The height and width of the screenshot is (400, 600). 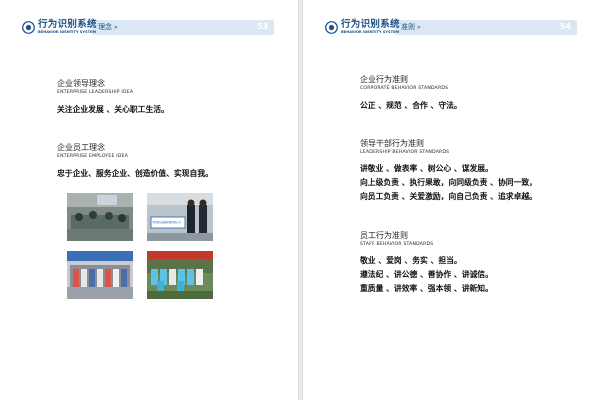 I want to click on section-body-line: 重质量 、讲效率 、强本领 、讲新知。, so click(x=426, y=288).